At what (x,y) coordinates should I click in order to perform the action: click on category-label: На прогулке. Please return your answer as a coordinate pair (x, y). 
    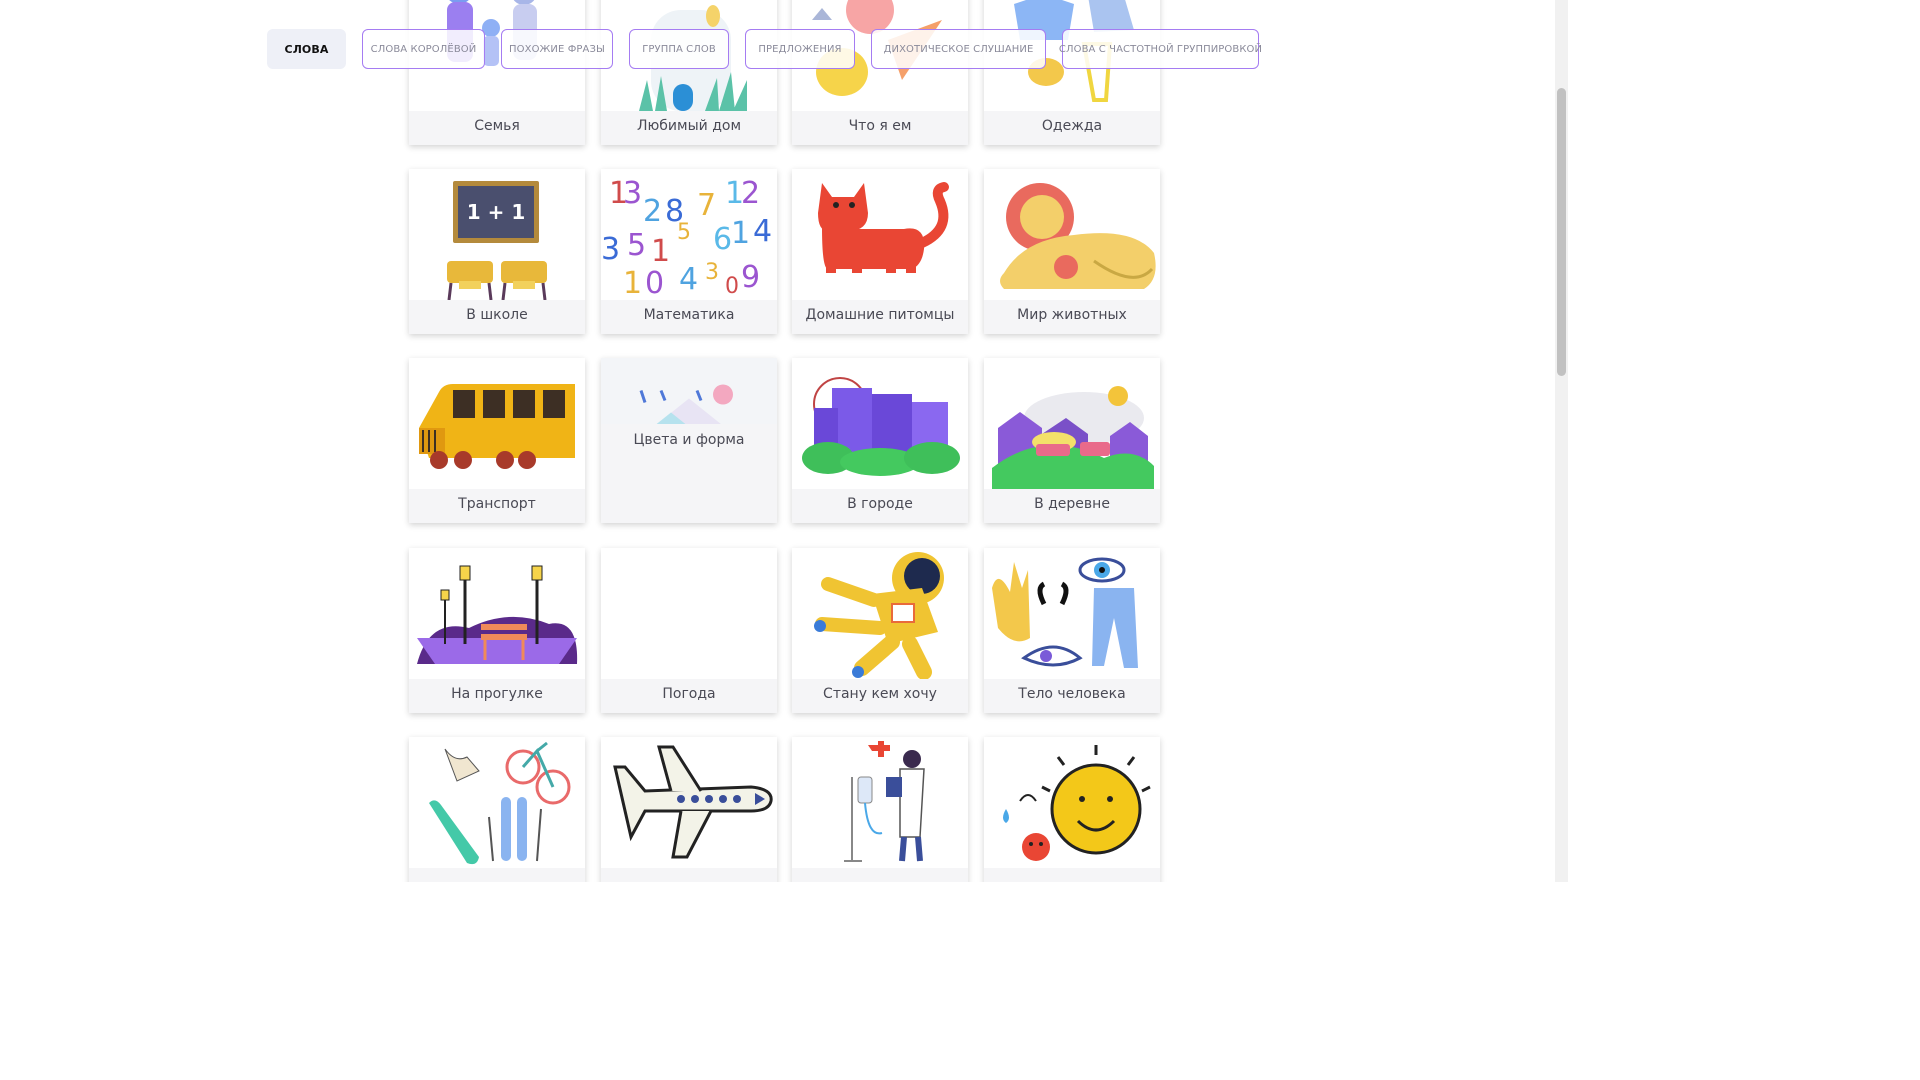
    Looking at the image, I should click on (497, 694).